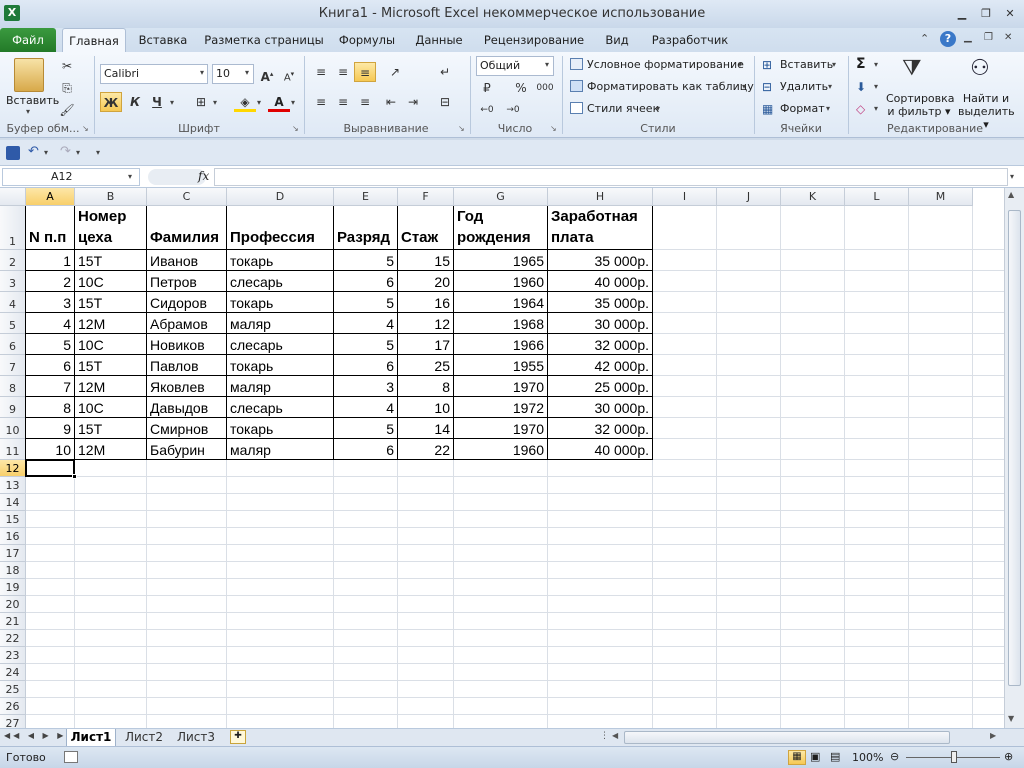 The height and width of the screenshot is (768, 1024). What do you see at coordinates (439, 40) in the screenshot?
I see `tab-data: Данные` at bounding box center [439, 40].